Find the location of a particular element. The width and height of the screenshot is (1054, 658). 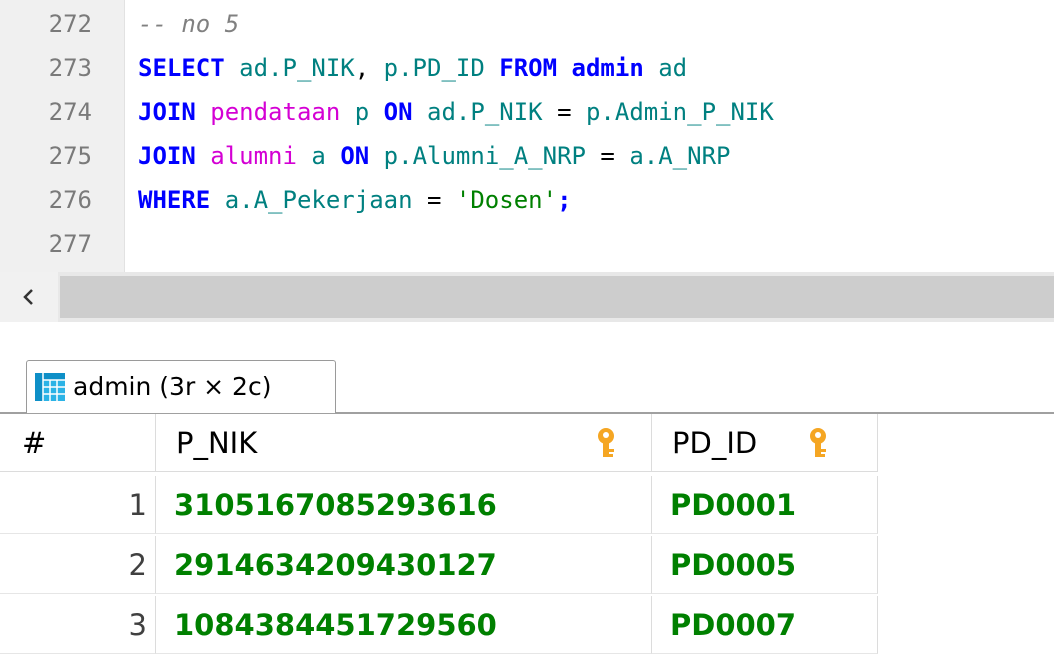

line-number: 274 is located at coordinates (70, 112).